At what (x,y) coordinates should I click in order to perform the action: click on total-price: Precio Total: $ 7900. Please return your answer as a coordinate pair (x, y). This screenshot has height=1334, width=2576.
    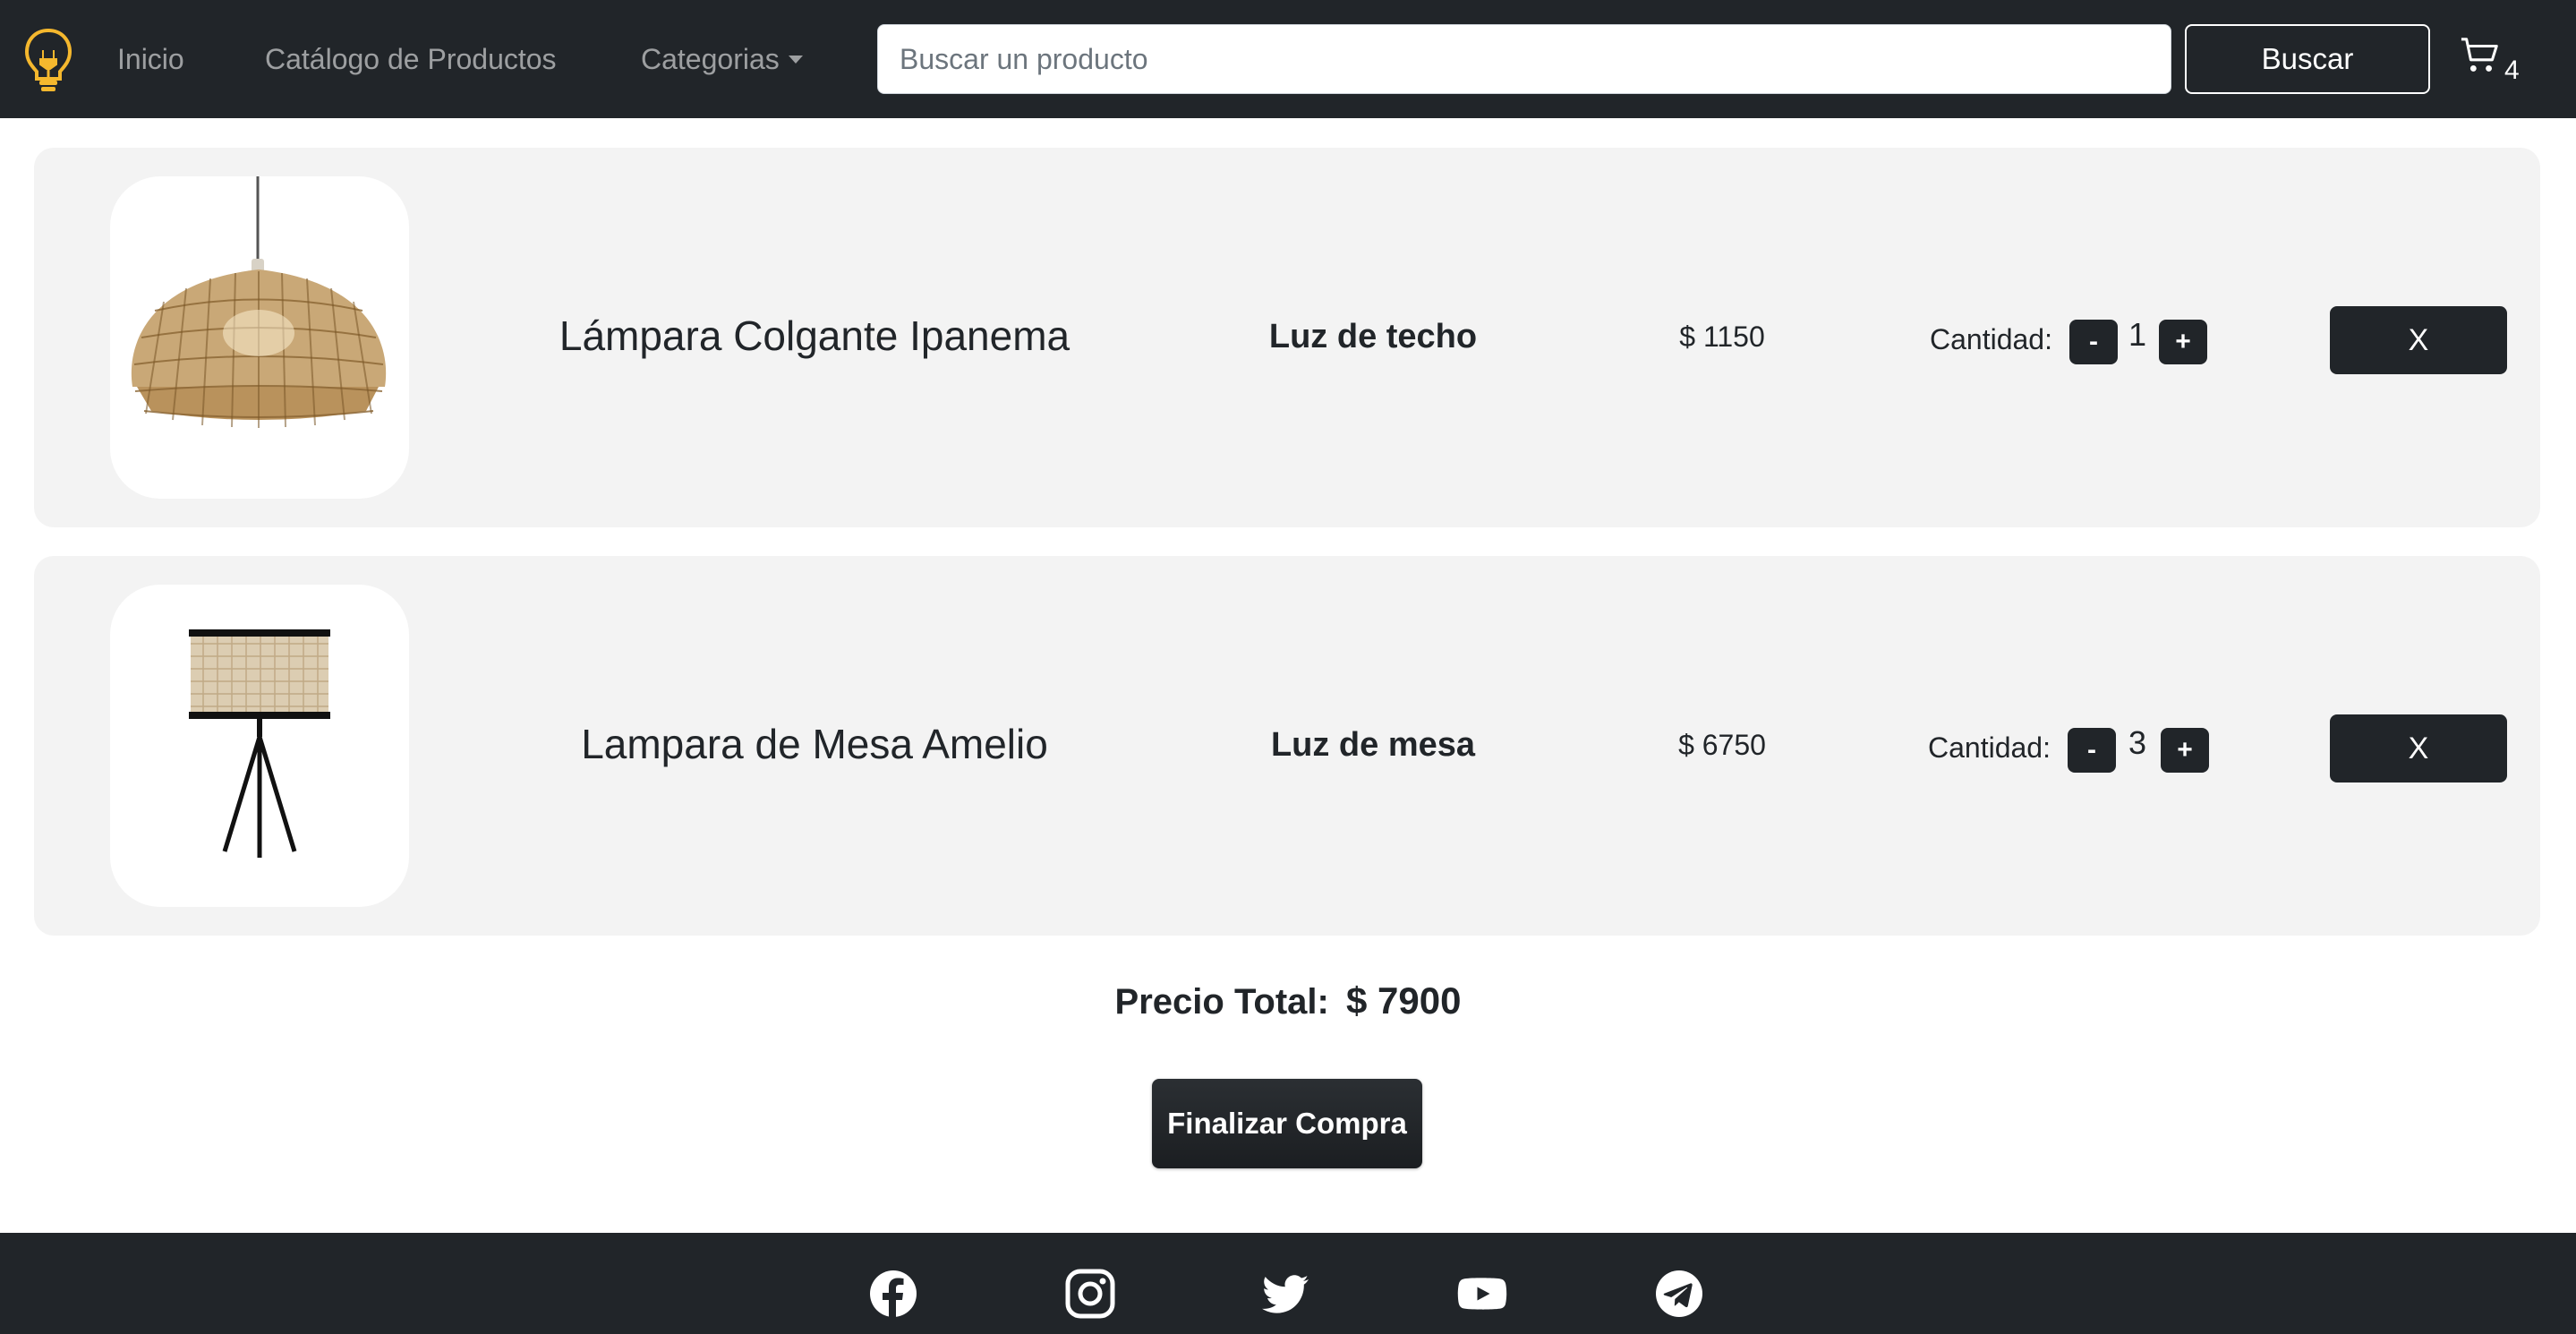
    Looking at the image, I should click on (1288, 1001).